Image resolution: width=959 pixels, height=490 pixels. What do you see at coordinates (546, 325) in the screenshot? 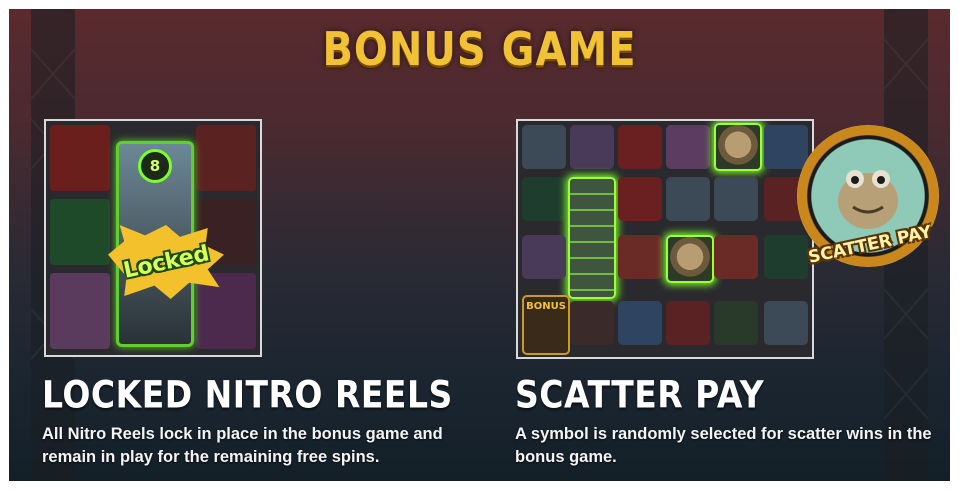
I see `bonus-symbol: BONUS` at bounding box center [546, 325].